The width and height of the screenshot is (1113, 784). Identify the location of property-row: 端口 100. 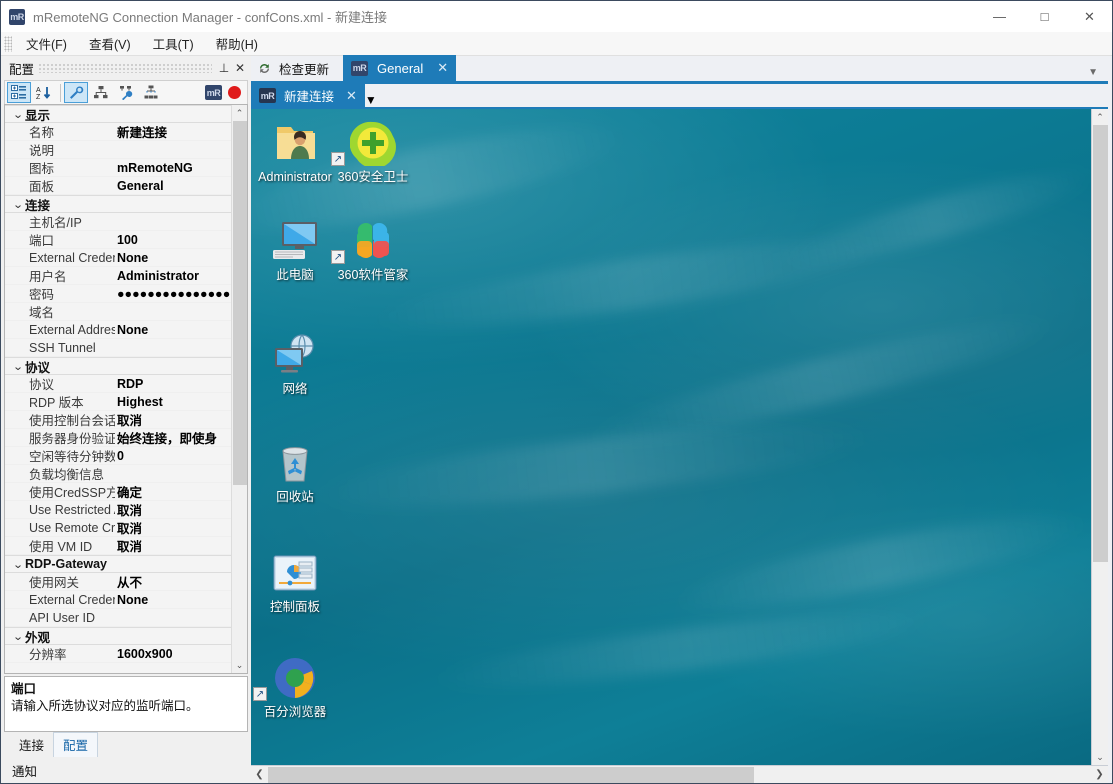
(118, 240).